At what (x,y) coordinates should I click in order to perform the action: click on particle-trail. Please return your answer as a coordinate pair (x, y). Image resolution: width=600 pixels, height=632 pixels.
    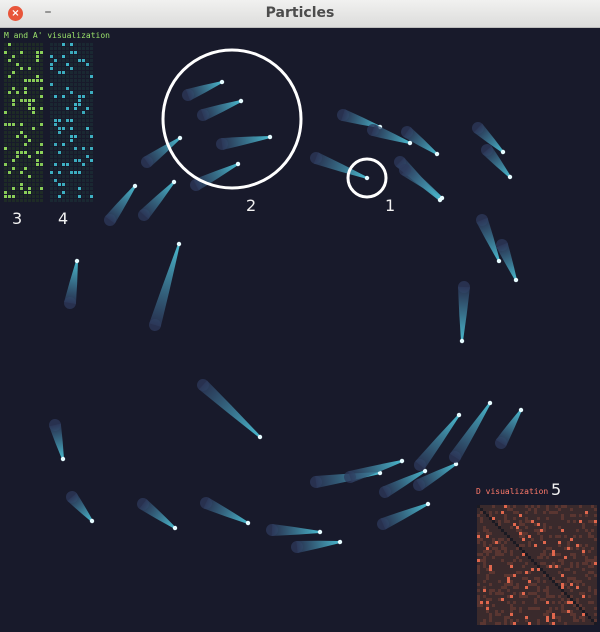
    Looking at the image, I should click on (157, 514).